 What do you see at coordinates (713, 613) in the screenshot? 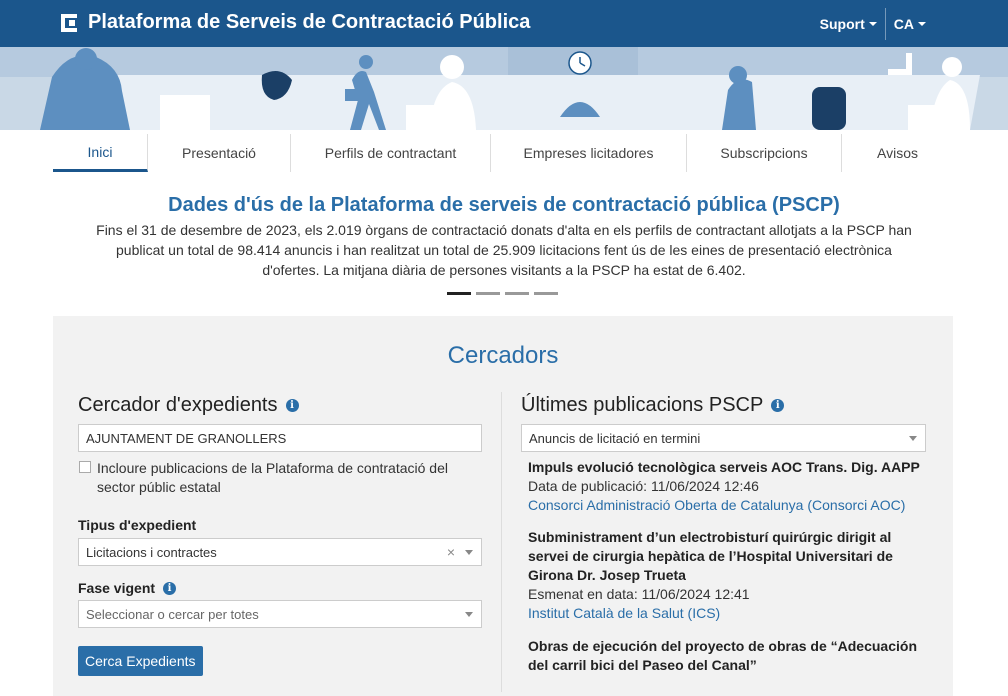
I see `publication-organ-link: Institut Català de la Salut (ICS)` at bounding box center [713, 613].